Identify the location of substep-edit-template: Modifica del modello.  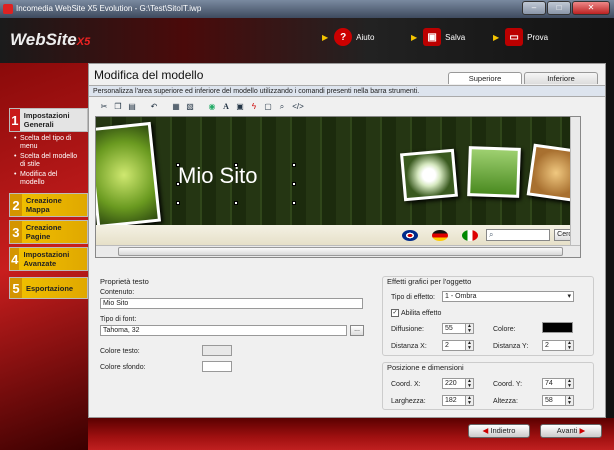
(47, 179).